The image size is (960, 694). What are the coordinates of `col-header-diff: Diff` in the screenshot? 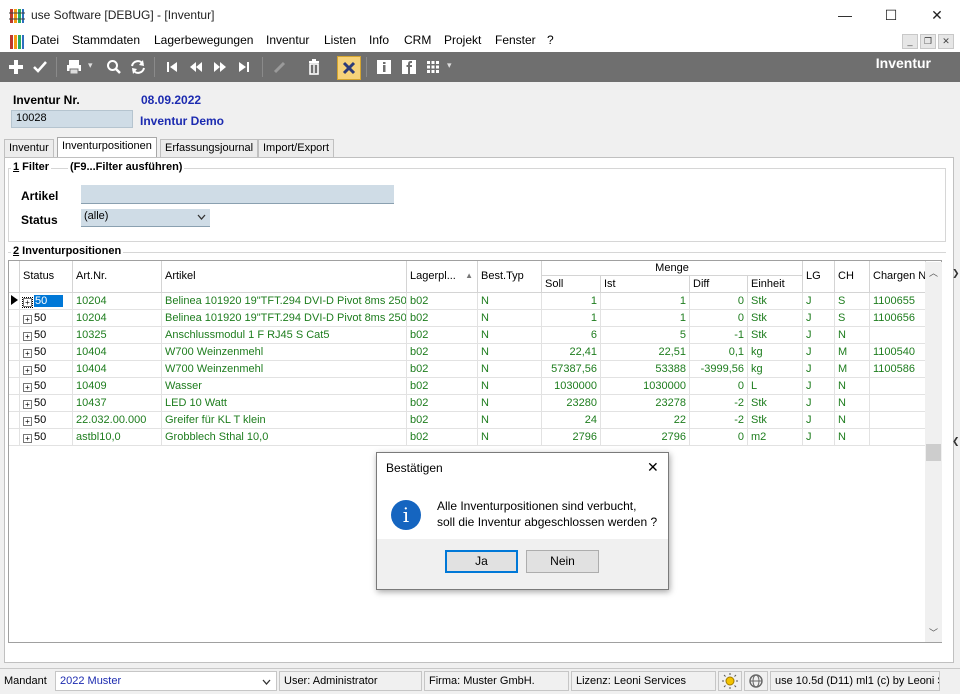 It's located at (719, 284).